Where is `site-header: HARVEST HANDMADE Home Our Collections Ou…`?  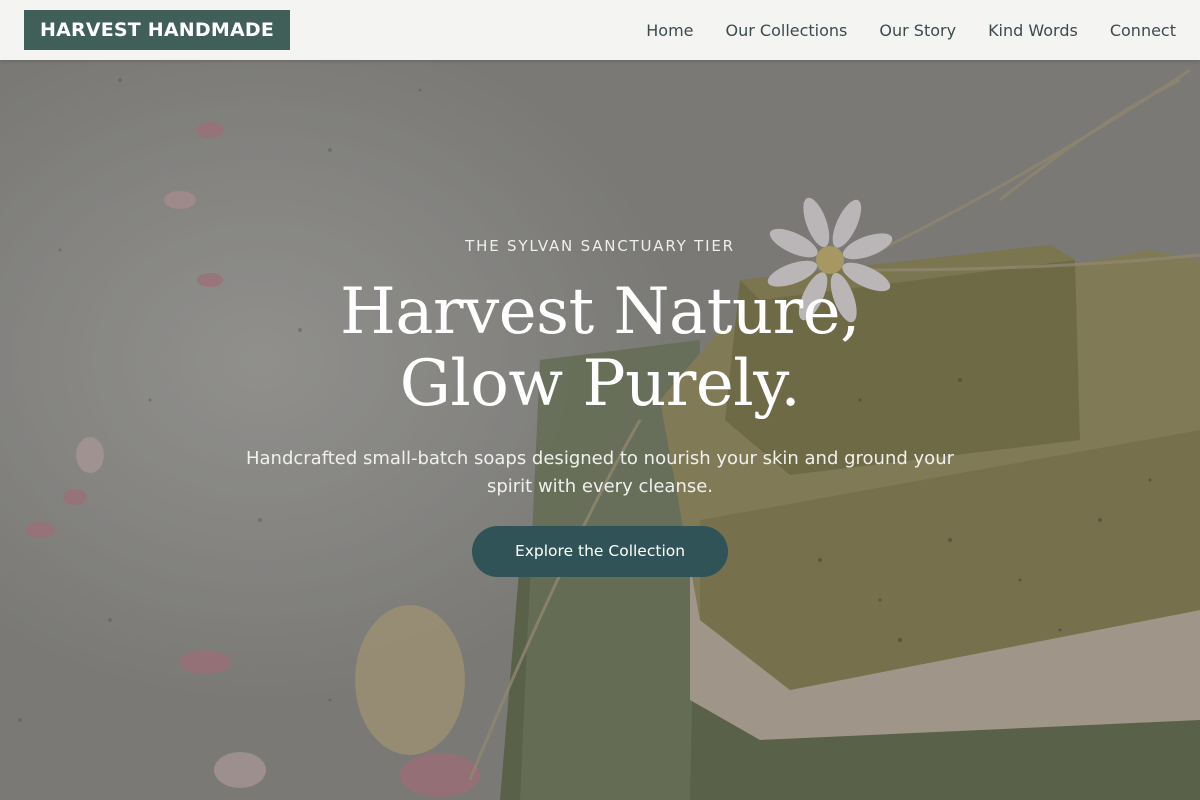
site-header: HARVEST HANDMADE Home Our Collections Ou… is located at coordinates (600, 30).